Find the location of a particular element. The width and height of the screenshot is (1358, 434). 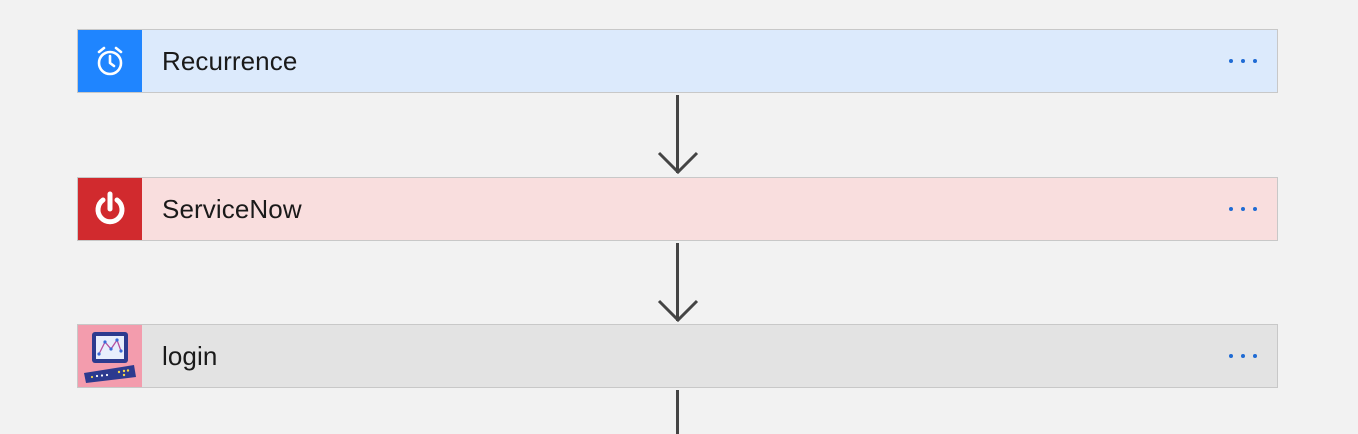

alarm-clock-icon is located at coordinates (110, 61).